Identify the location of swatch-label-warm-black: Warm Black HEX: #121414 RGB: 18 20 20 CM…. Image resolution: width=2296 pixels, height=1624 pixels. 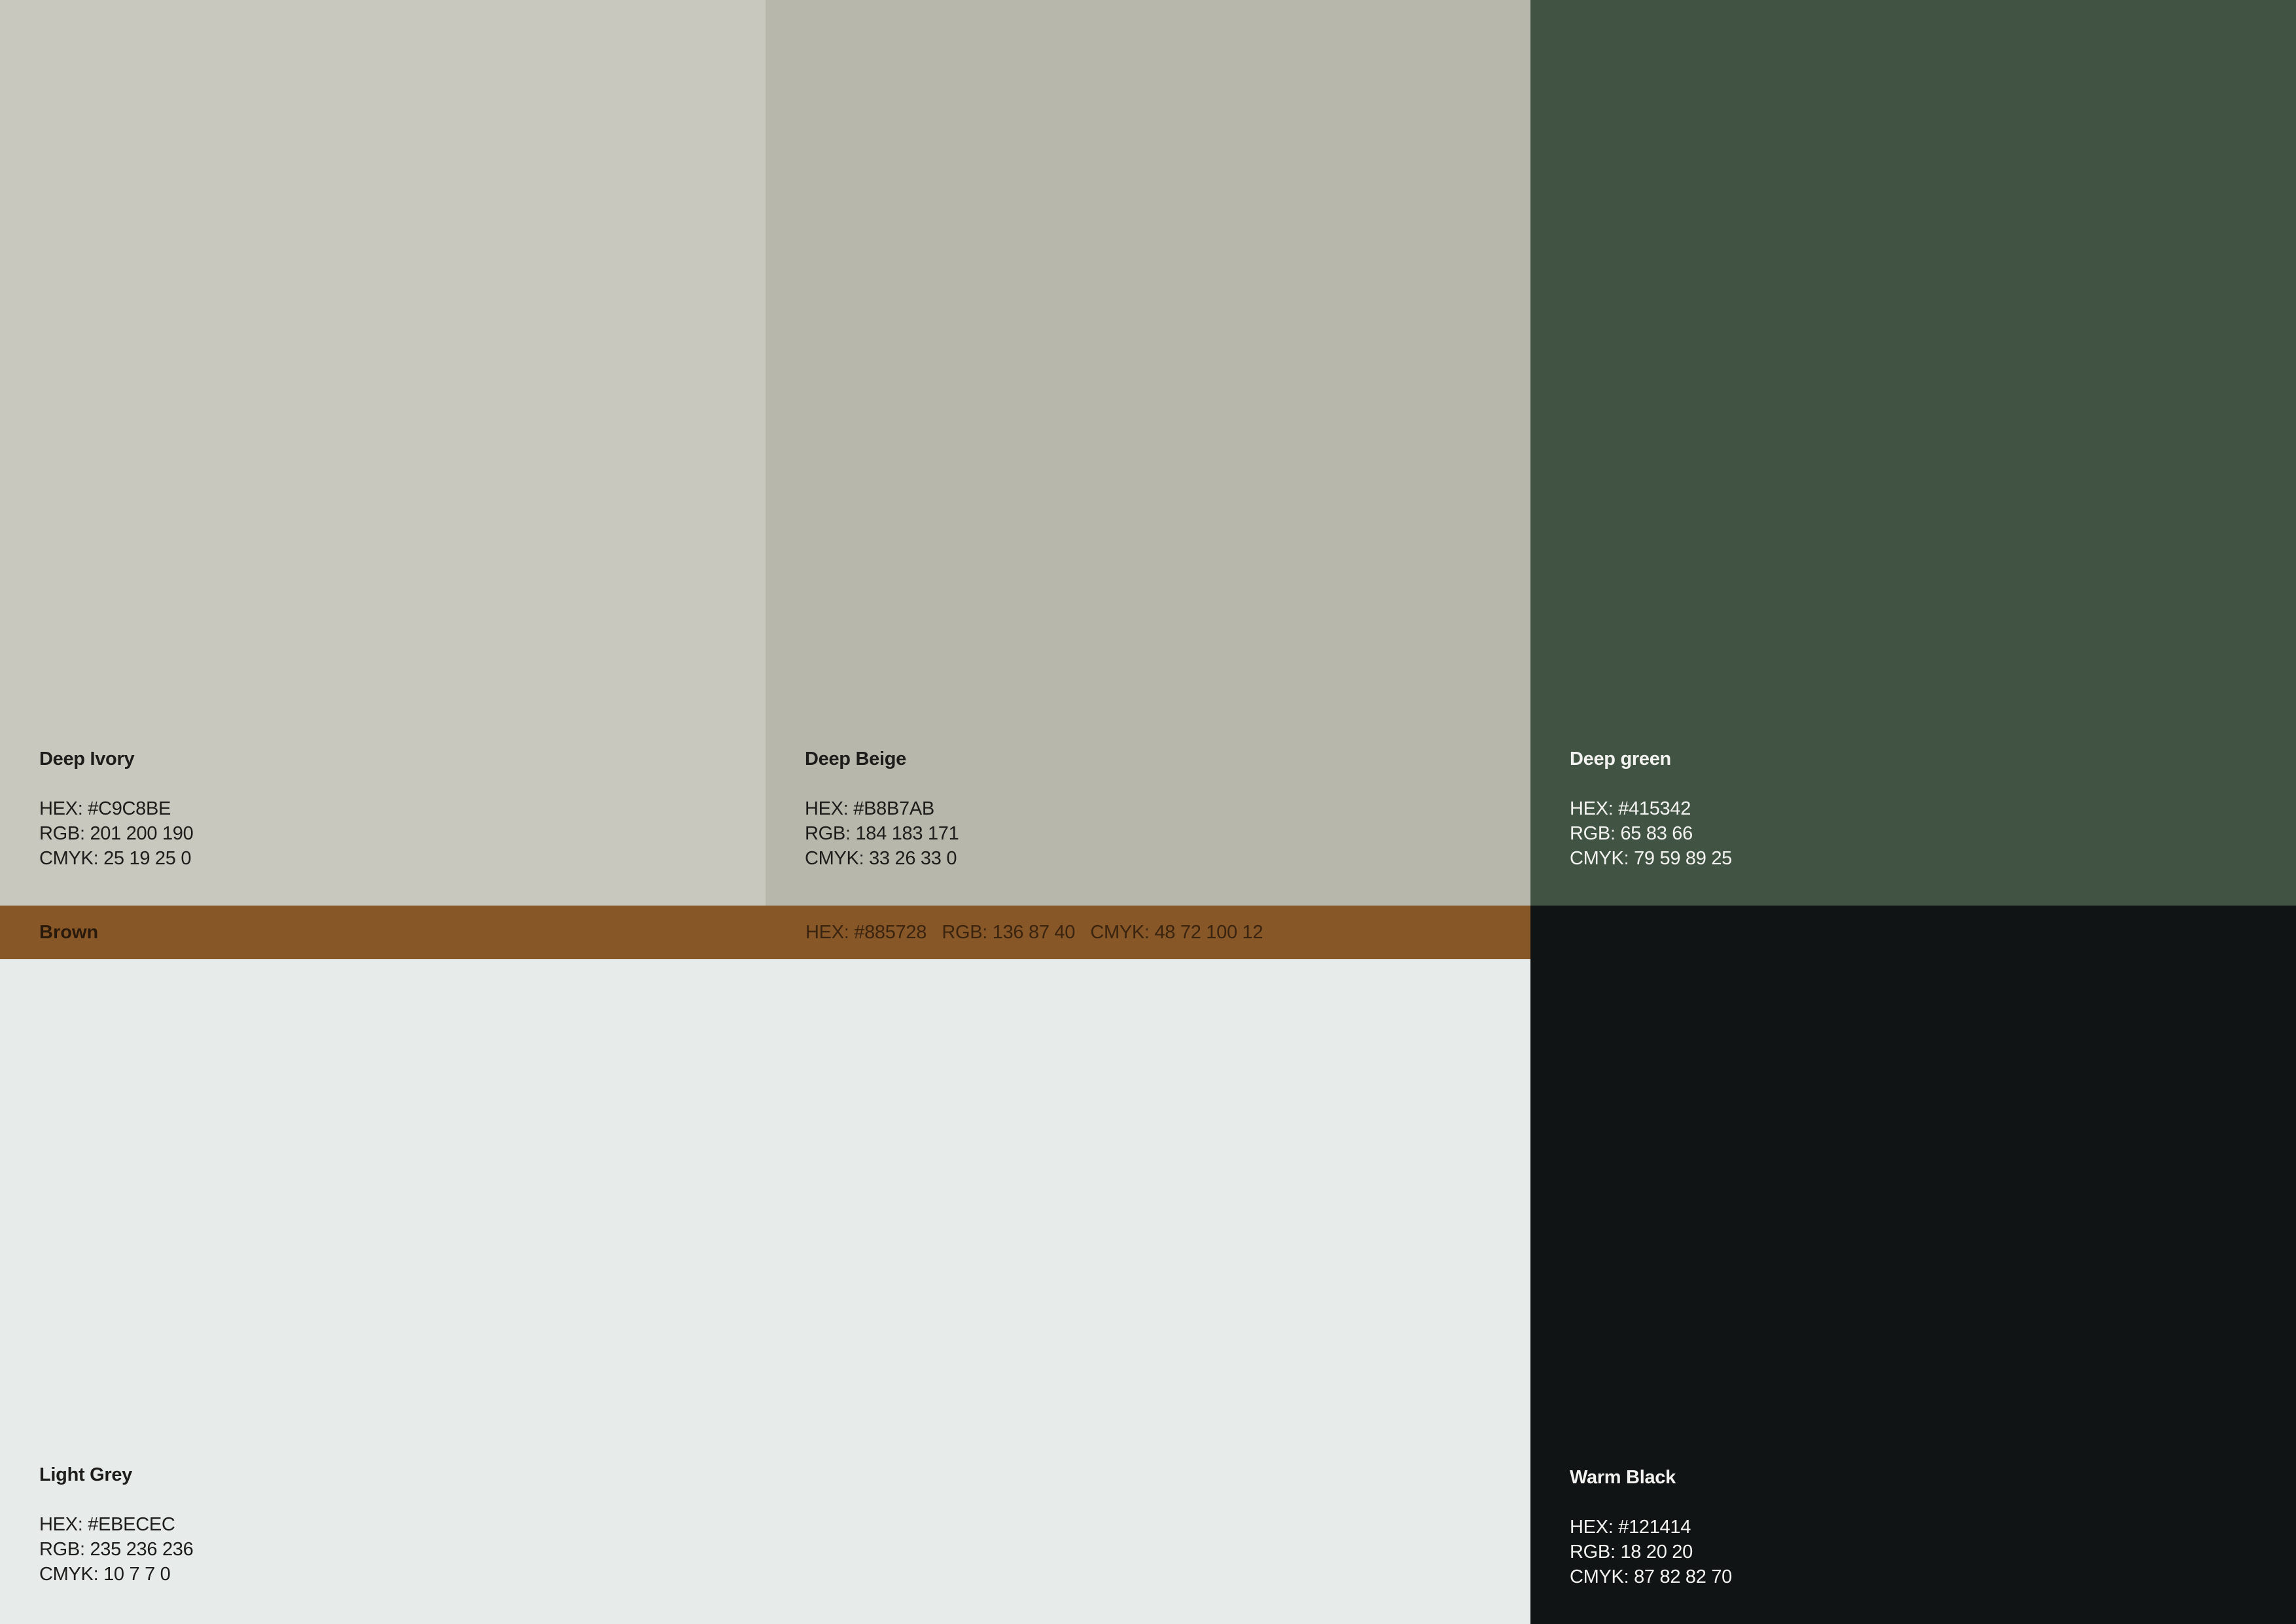
(1651, 1527).